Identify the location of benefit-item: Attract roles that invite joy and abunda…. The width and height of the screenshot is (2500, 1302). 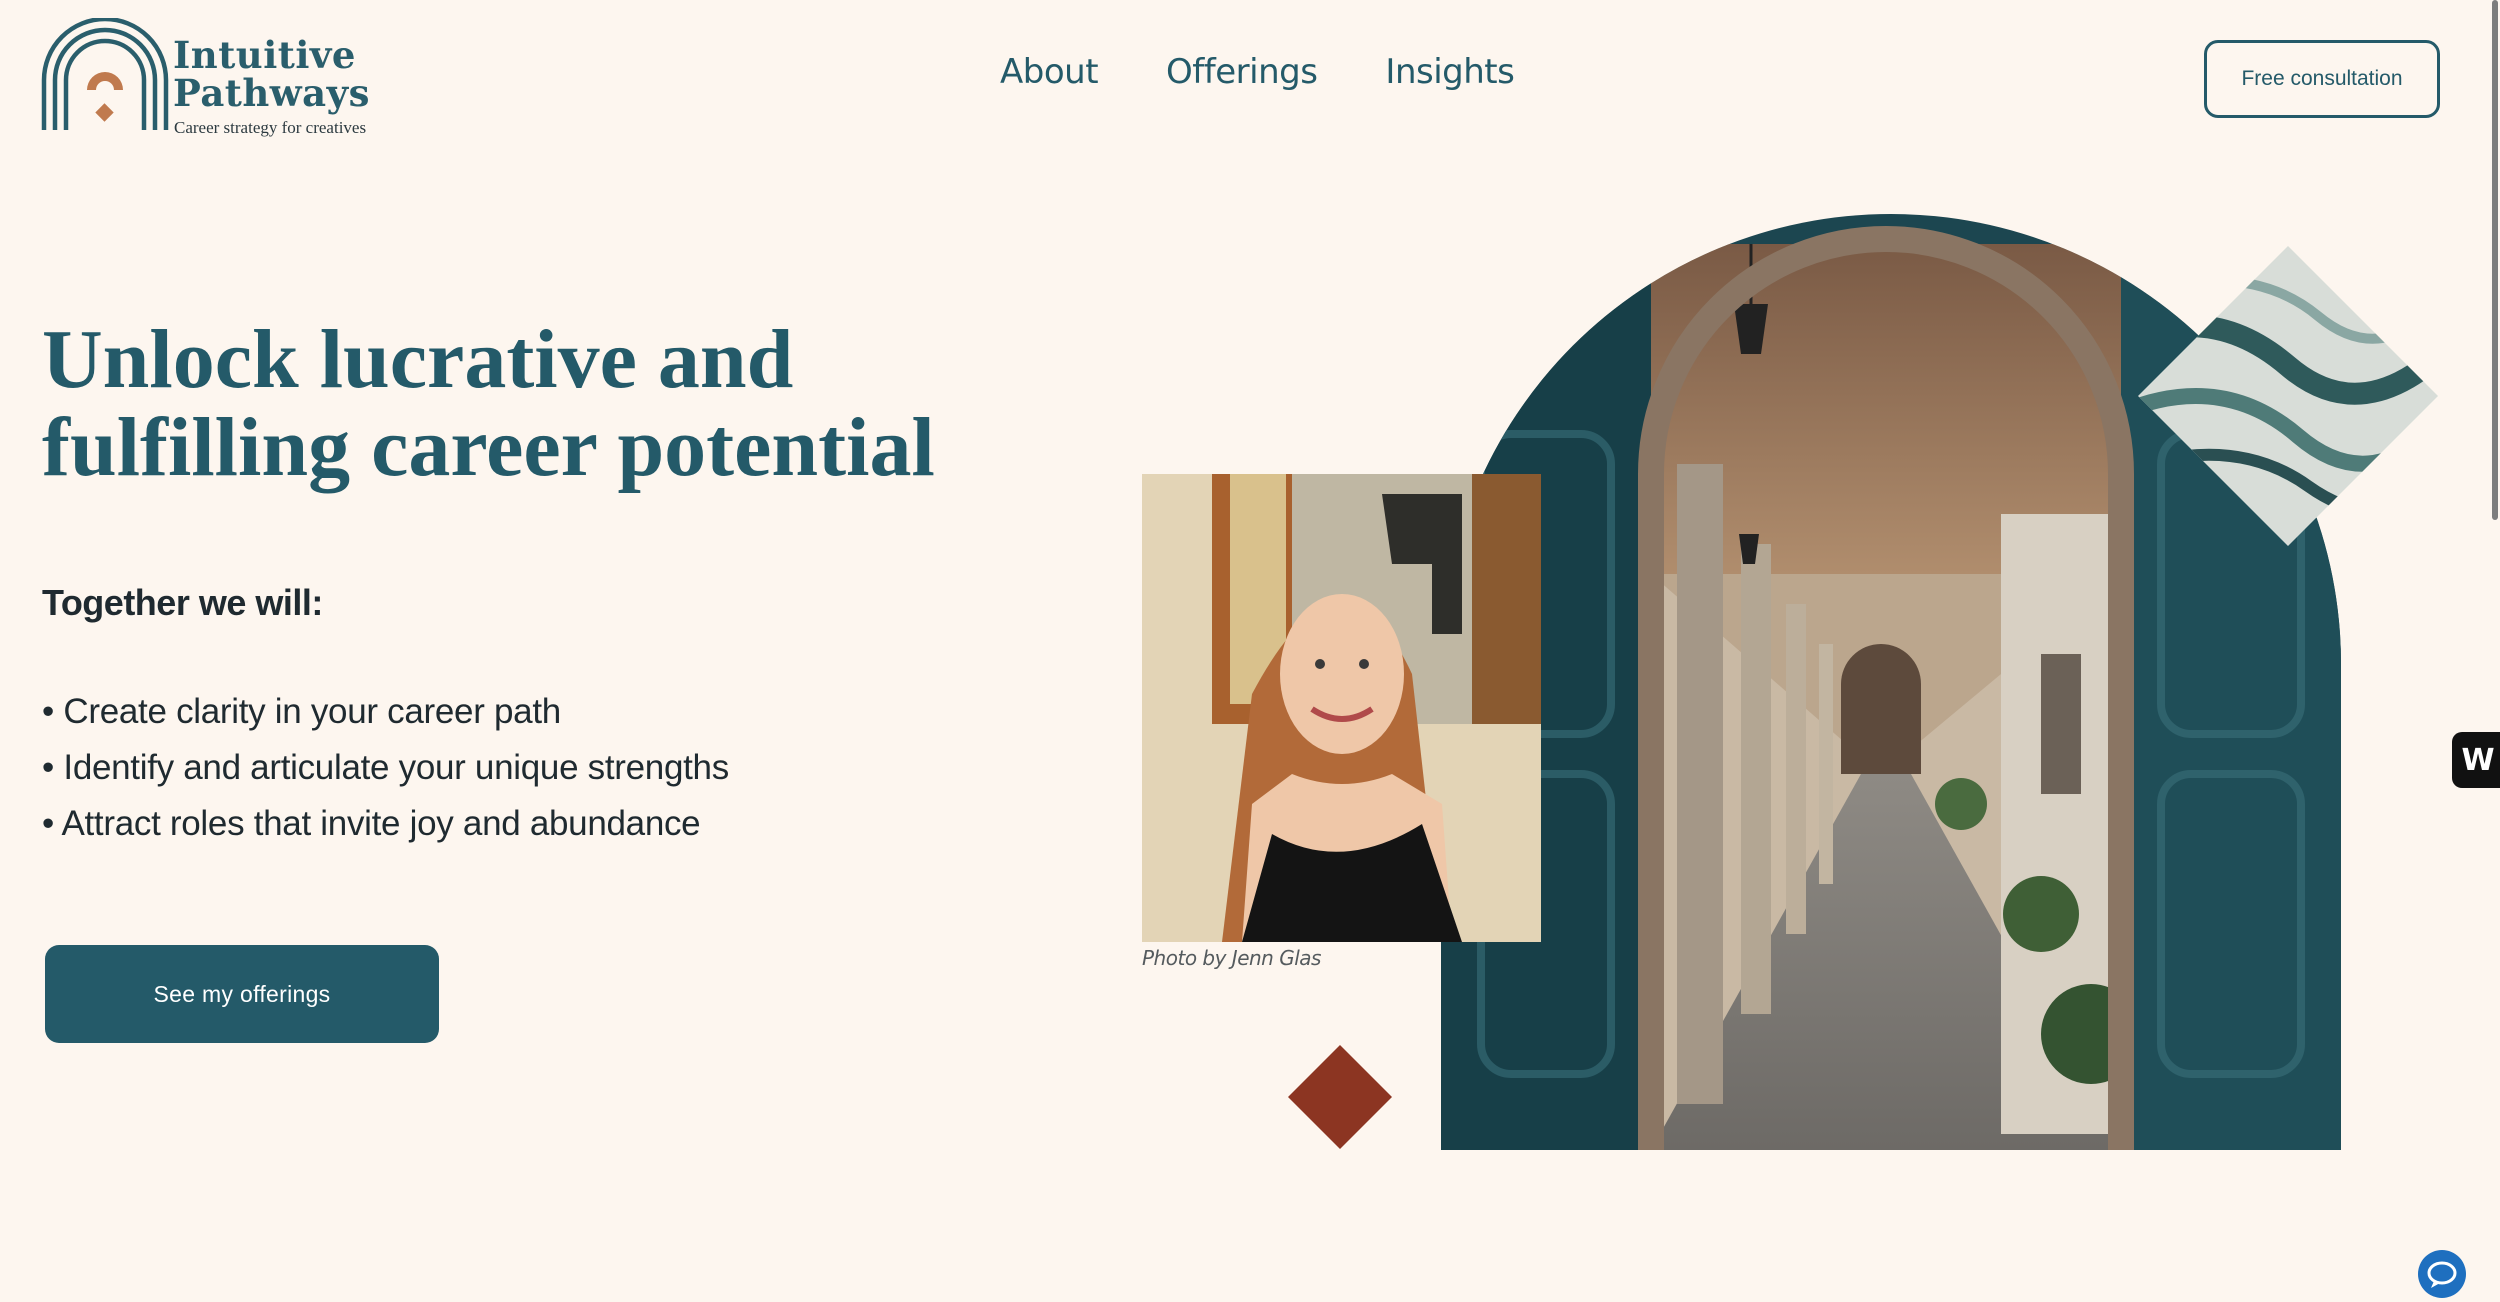
(385, 824).